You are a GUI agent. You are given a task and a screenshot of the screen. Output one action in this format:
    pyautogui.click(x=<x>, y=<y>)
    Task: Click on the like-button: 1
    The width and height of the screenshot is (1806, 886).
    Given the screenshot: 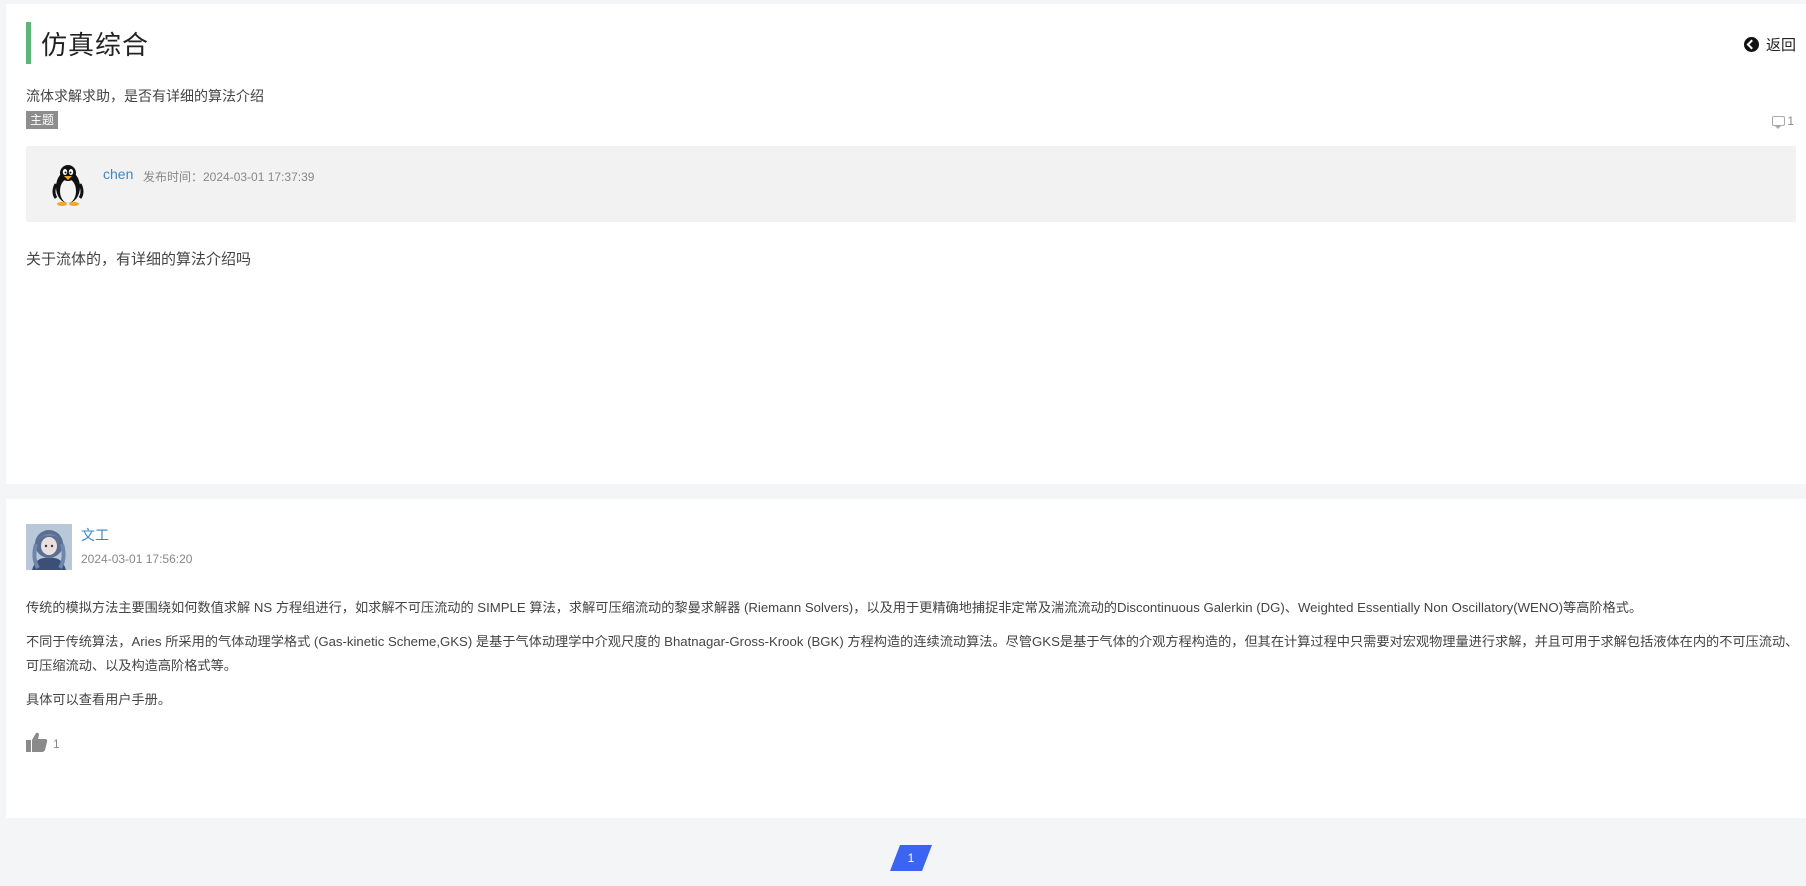 What is the action you would take?
    pyautogui.click(x=43, y=742)
    